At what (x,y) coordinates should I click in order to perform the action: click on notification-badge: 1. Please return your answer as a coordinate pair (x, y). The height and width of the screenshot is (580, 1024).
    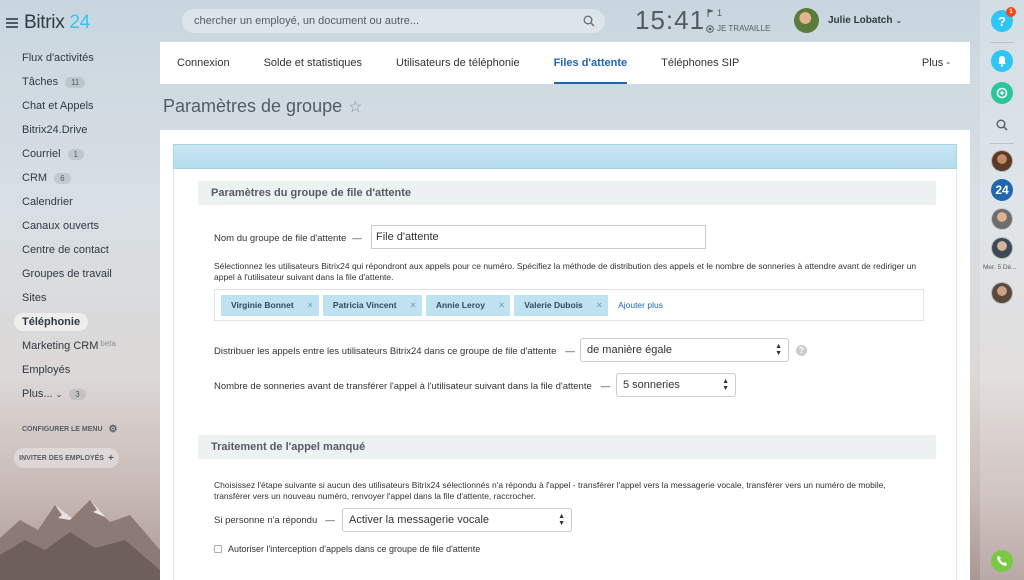
    Looking at the image, I should click on (1011, 12).